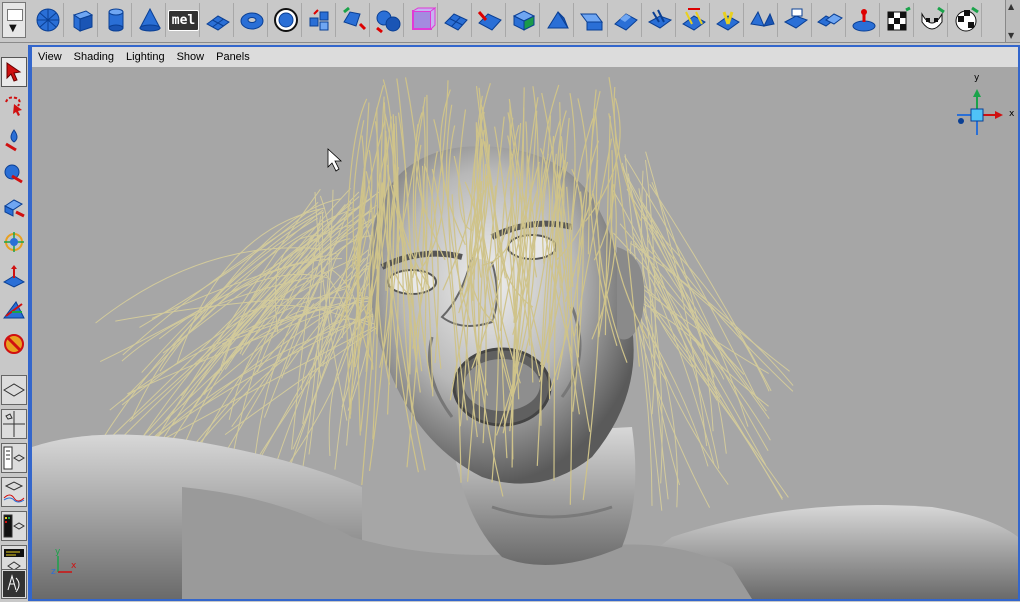 Image resolution: width=1020 pixels, height=602 pixels. I want to click on outliner-pane-icon, so click(14, 458).